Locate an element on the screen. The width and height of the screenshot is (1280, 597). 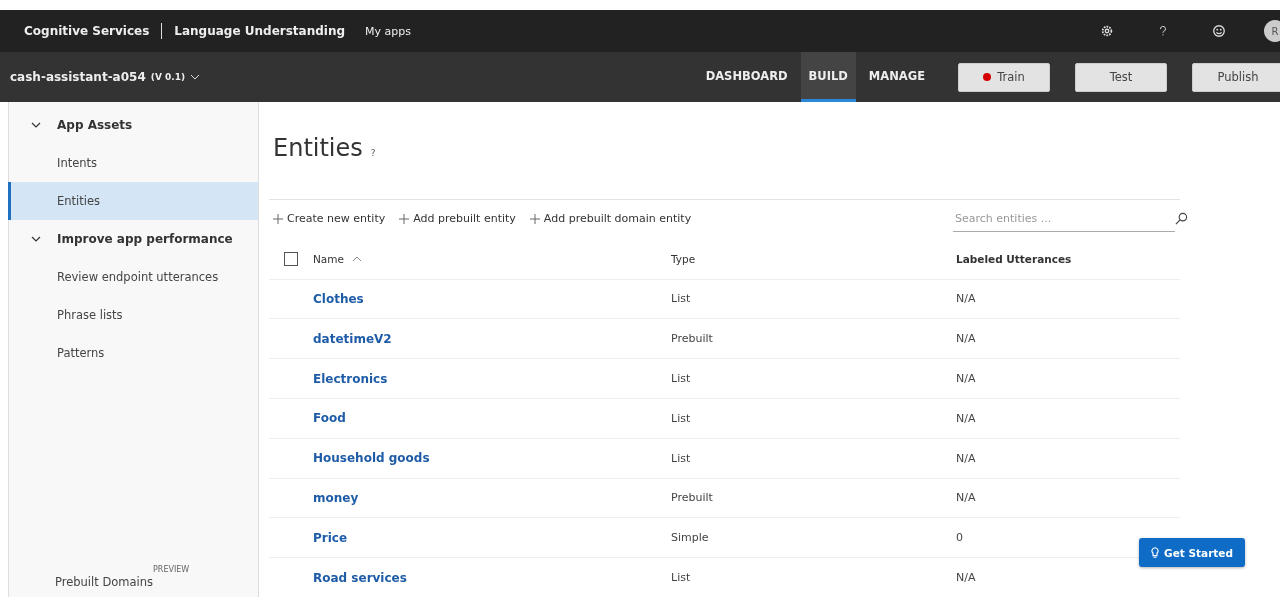
entity-link: Clothes is located at coordinates (338, 298).